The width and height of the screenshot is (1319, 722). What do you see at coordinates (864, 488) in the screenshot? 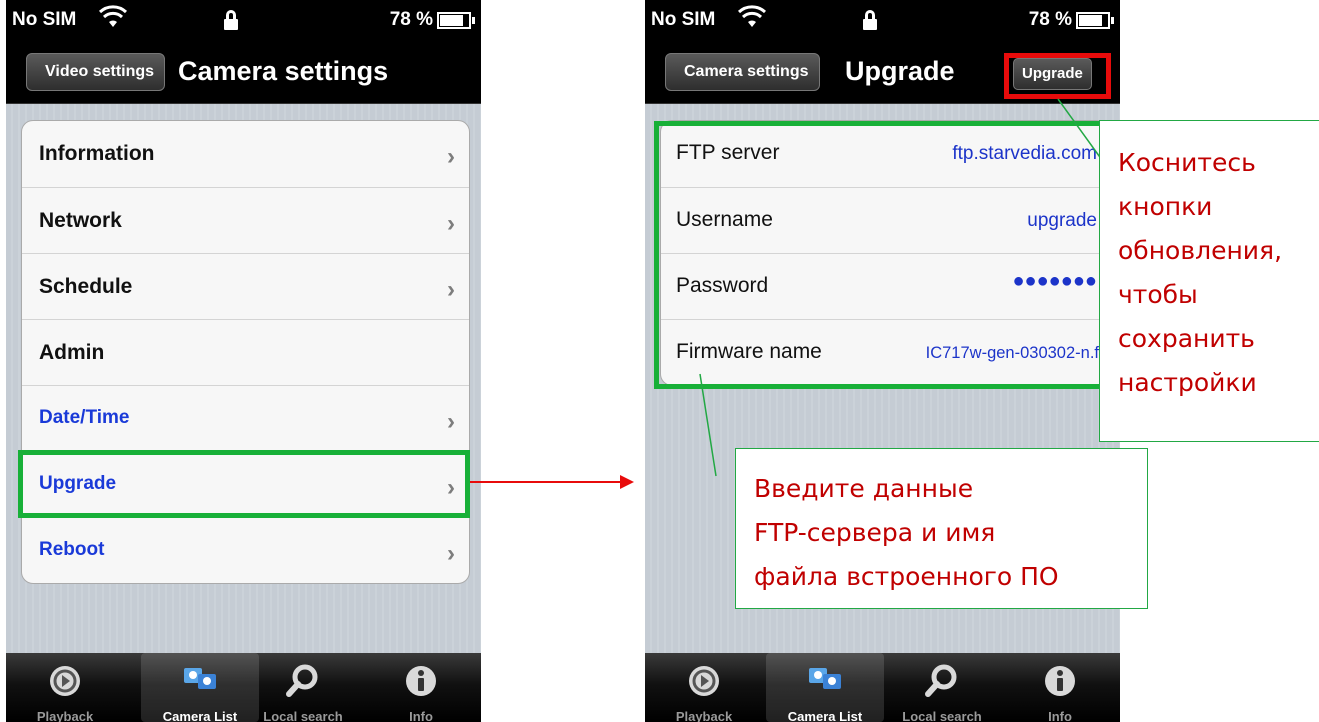
I see `callout-line: Введите данные` at bounding box center [864, 488].